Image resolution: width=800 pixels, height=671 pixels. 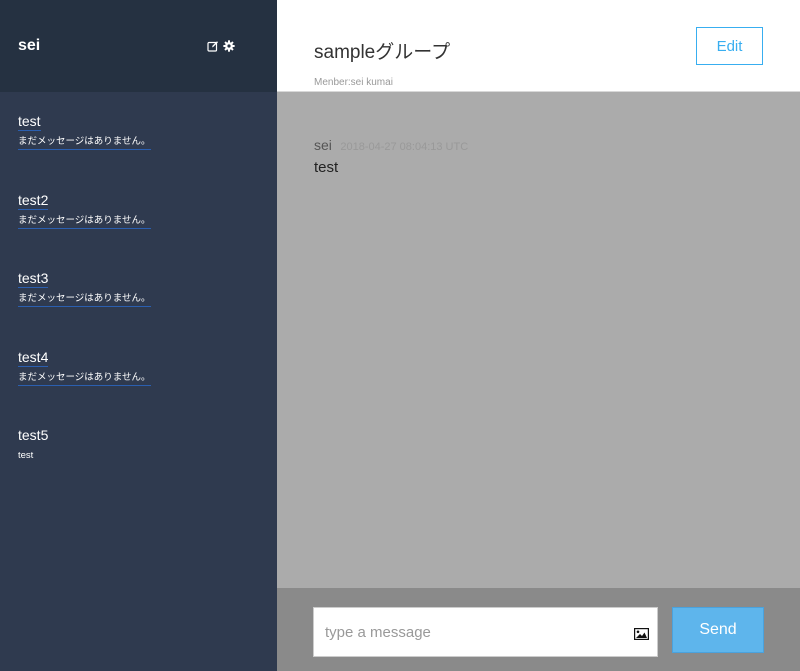 What do you see at coordinates (26, 455) in the screenshot?
I see `group-last-message: test` at bounding box center [26, 455].